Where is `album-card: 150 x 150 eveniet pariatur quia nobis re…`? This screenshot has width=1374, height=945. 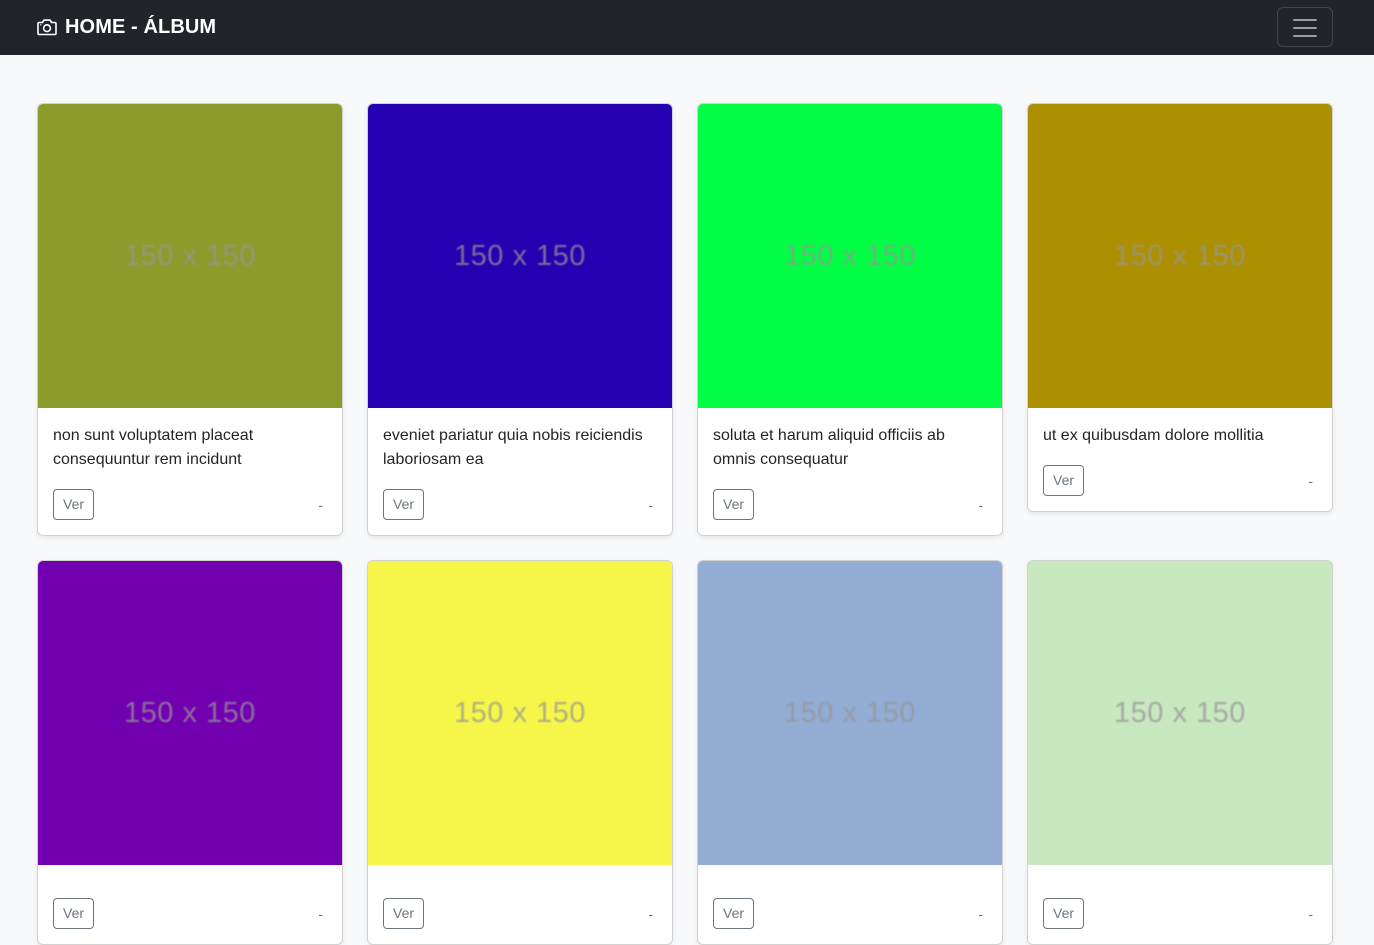 album-card: 150 x 150 eveniet pariatur quia nobis re… is located at coordinates (520, 319).